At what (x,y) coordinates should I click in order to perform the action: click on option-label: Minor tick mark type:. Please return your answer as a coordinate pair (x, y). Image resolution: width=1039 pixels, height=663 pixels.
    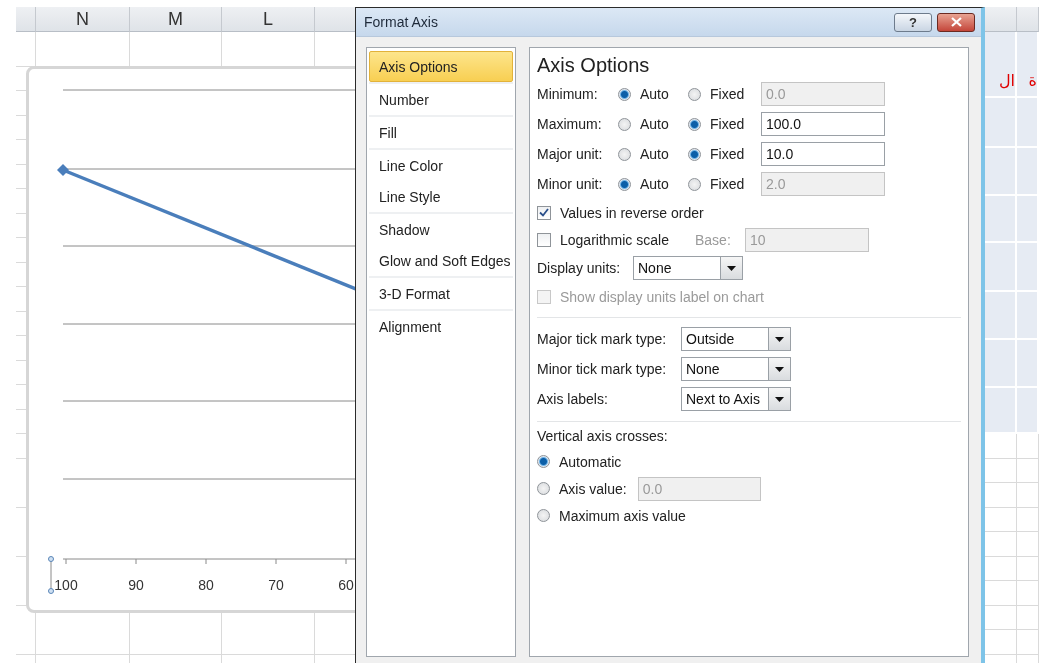
    Looking at the image, I should click on (602, 369).